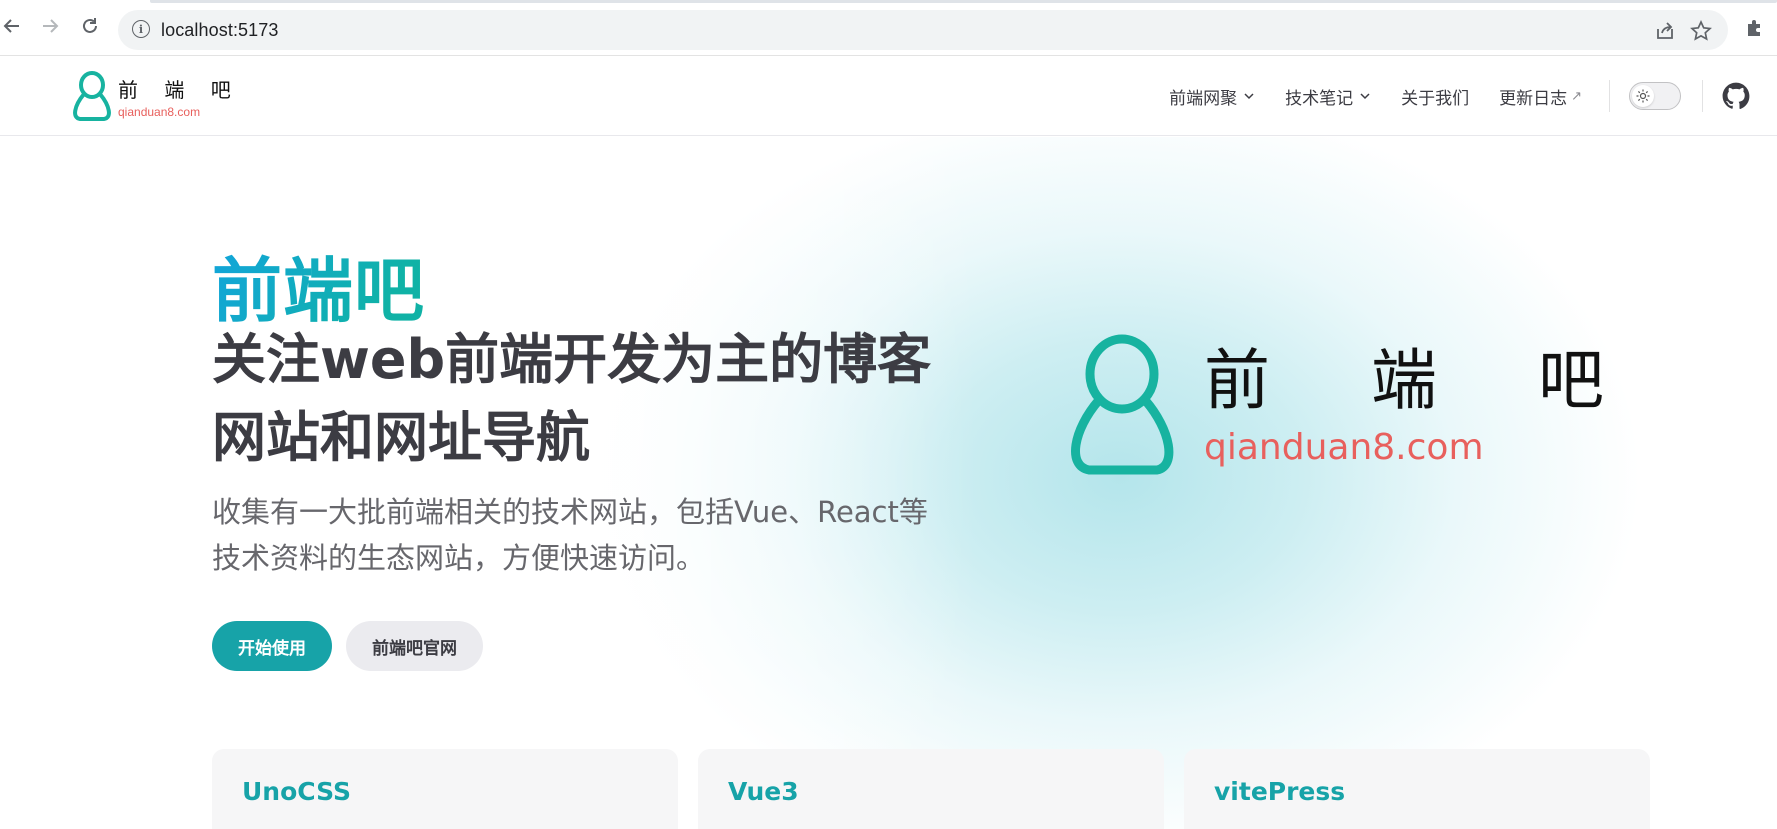 Image resolution: width=1777 pixels, height=829 pixels. Describe the element at coordinates (1203, 98) in the screenshot. I see `nav-item-label: 前端网聚` at that location.